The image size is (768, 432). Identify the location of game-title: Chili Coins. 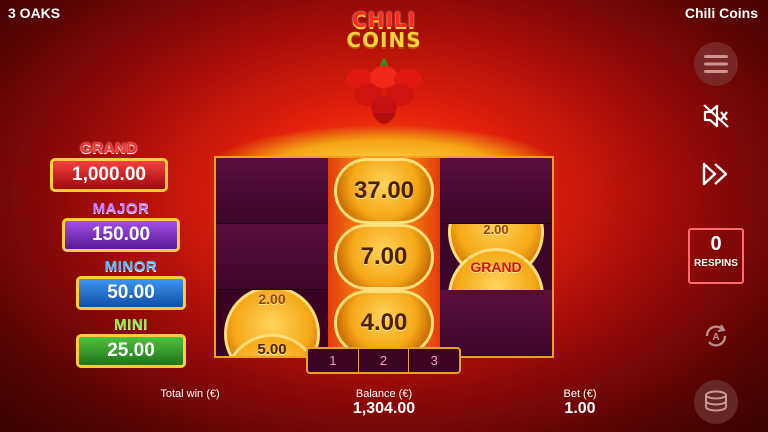
(721, 13).